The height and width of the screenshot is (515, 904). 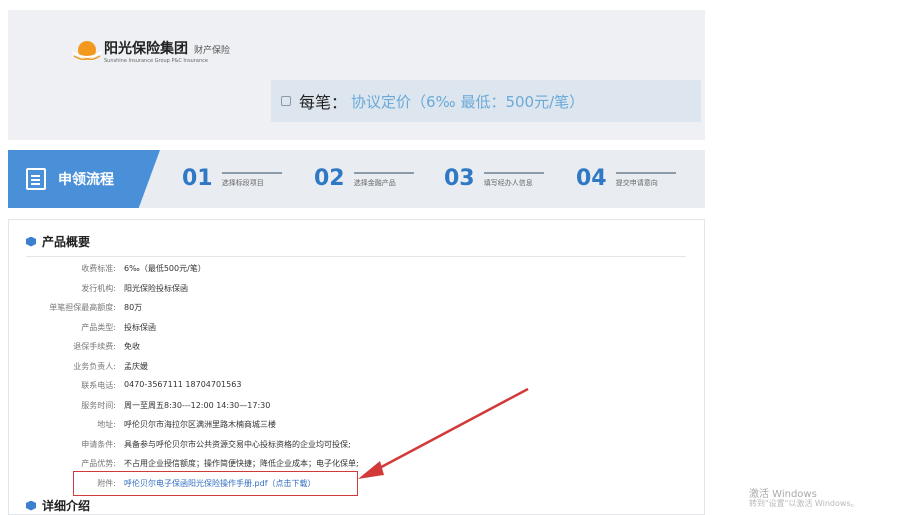 I want to click on row-key: 产品类型:, so click(x=98, y=327).